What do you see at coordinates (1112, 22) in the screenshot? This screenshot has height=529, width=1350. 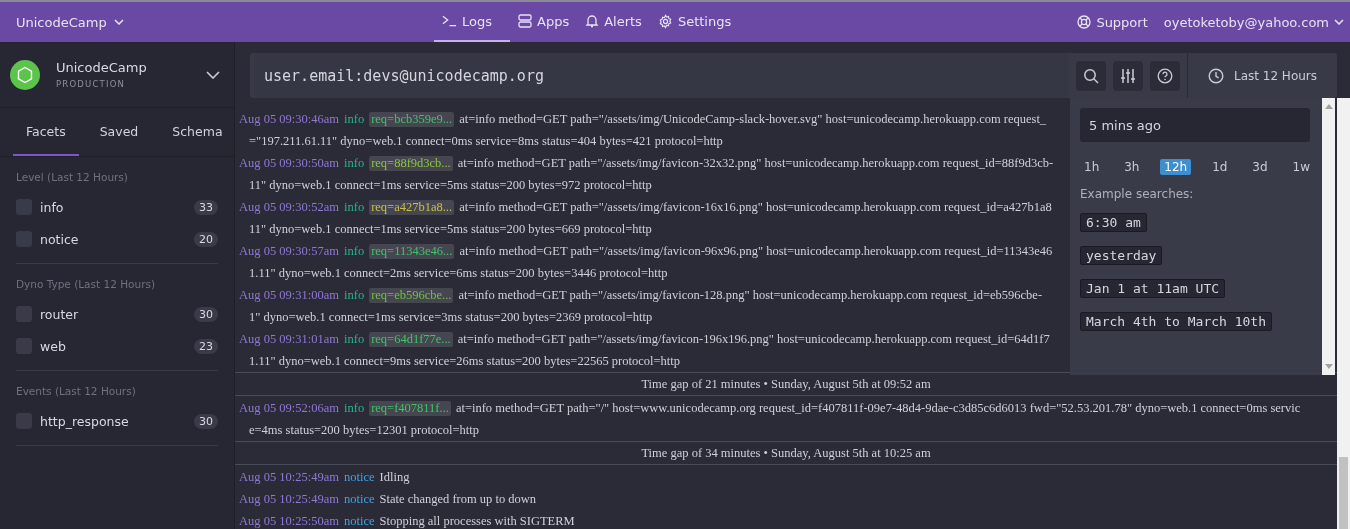 I see `support-link: Support` at bounding box center [1112, 22].